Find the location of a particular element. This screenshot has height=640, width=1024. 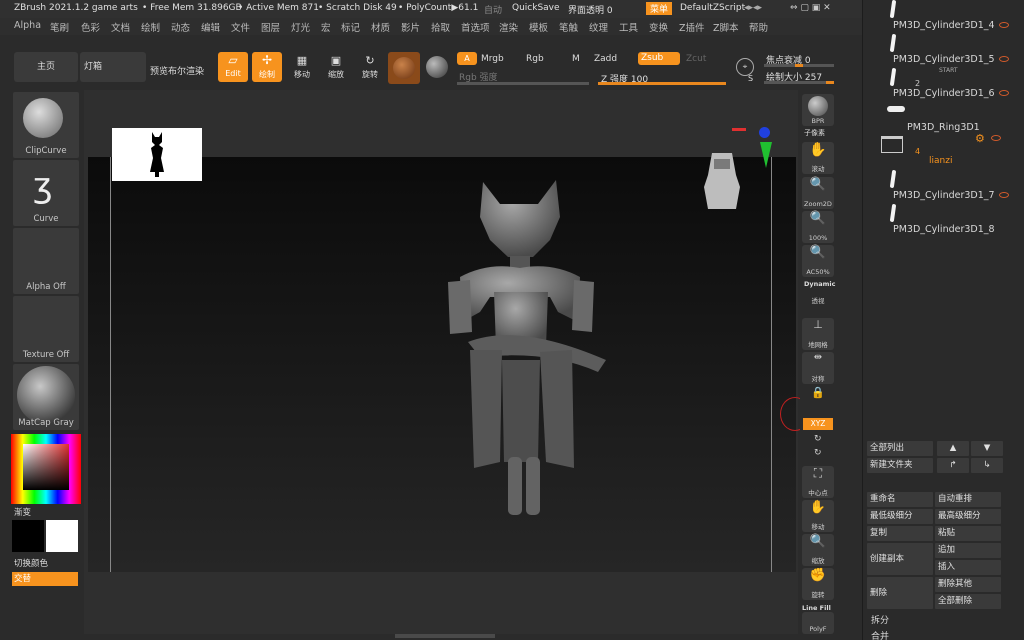

rotate-button: ↻ 旋转 is located at coordinates (370, 67).